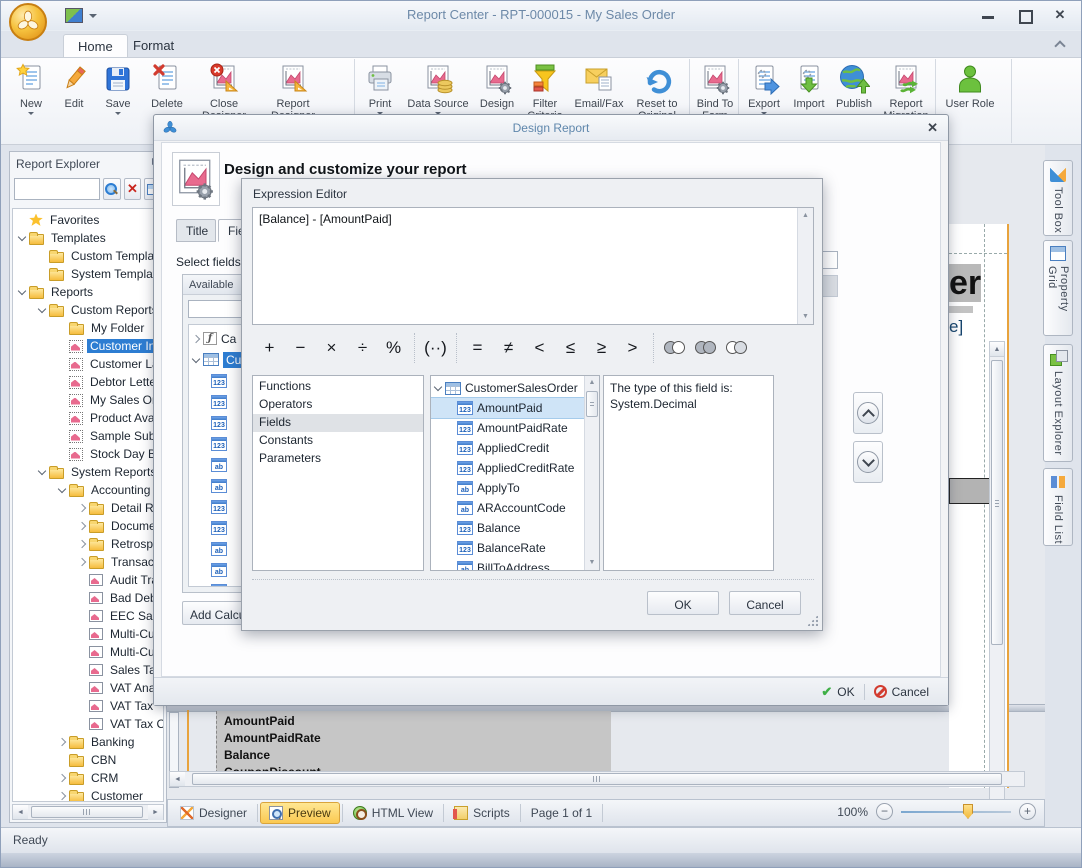 The image size is (1082, 868). I want to click on tab-format: Format, so click(153, 45).